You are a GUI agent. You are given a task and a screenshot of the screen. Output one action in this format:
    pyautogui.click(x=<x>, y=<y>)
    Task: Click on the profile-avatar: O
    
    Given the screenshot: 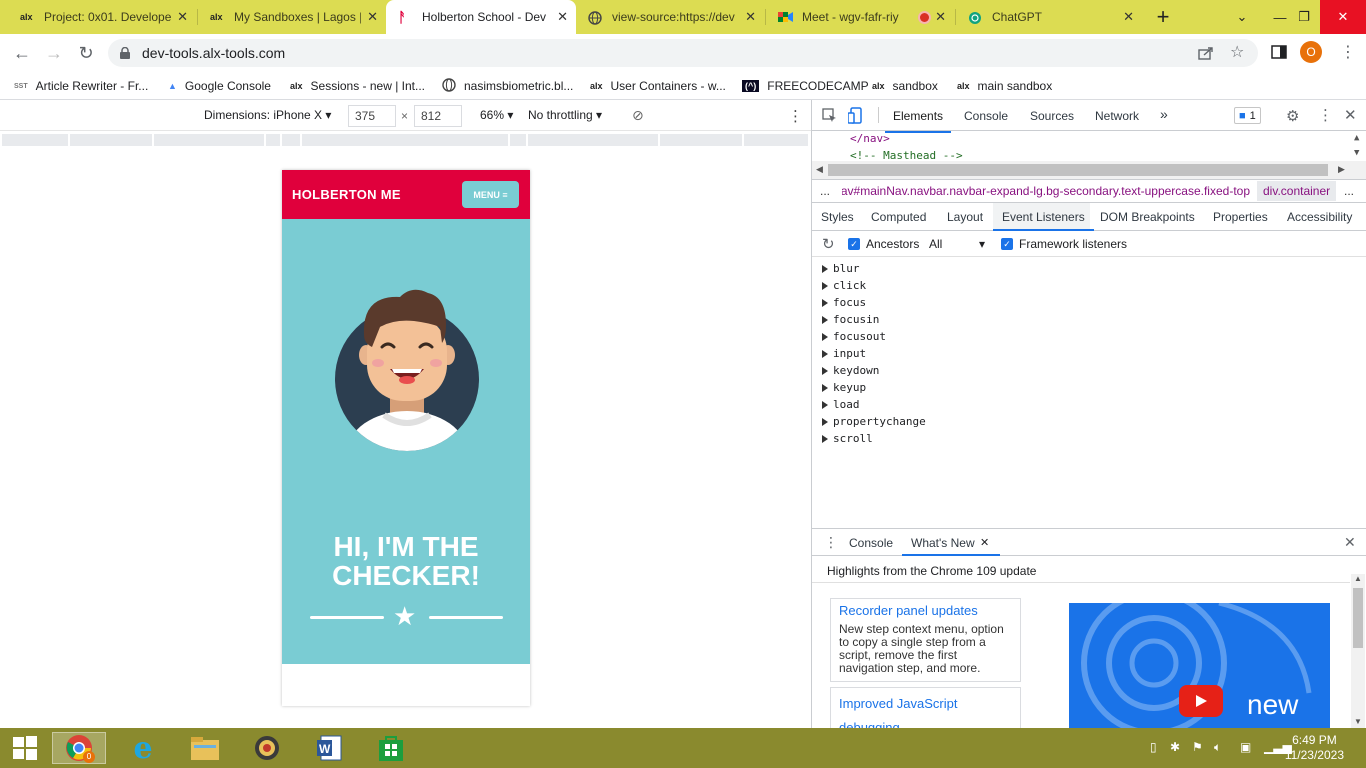 What is the action you would take?
    pyautogui.click(x=1311, y=52)
    